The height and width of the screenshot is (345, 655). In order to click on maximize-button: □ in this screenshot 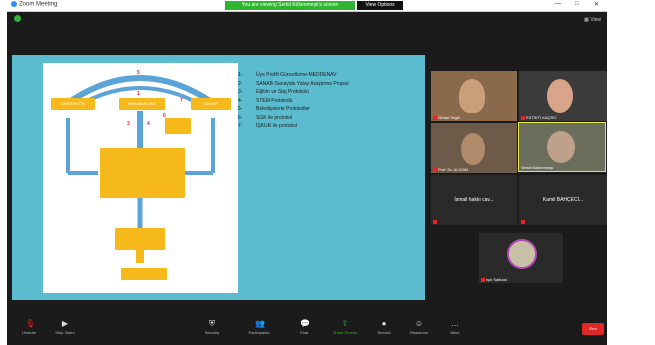, I will do `click(577, 4)`.